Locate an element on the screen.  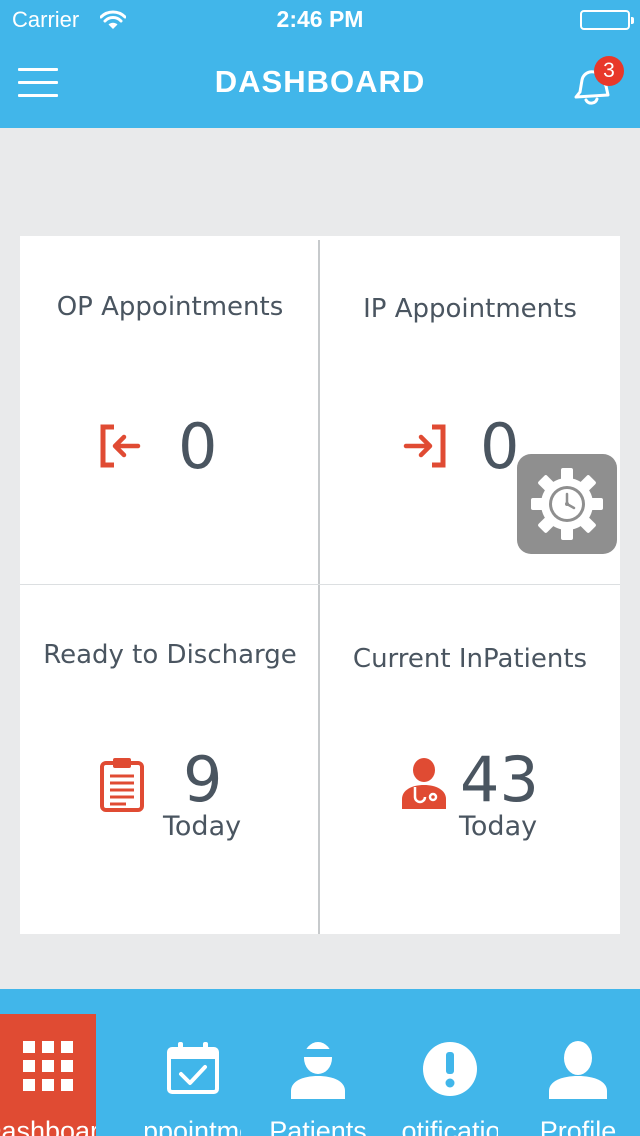
status-bar: Carrier 2:46 PM is located at coordinates (320, 20).